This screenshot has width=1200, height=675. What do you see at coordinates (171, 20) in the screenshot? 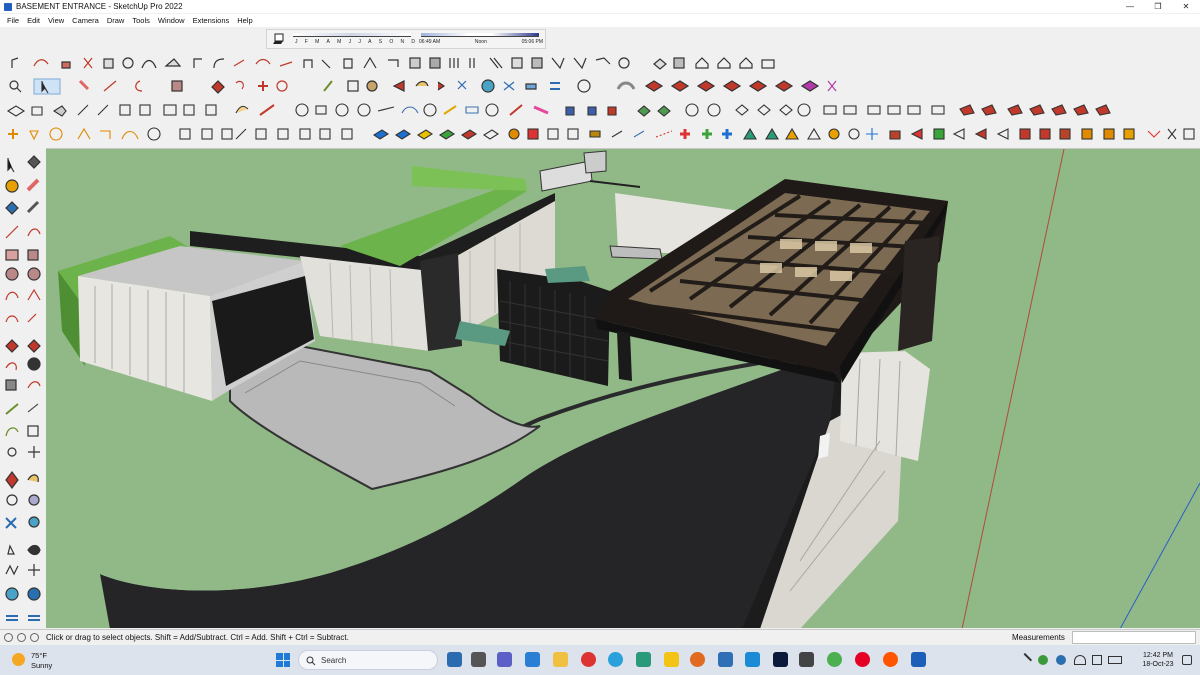
I see `menu-window: Window` at bounding box center [171, 20].